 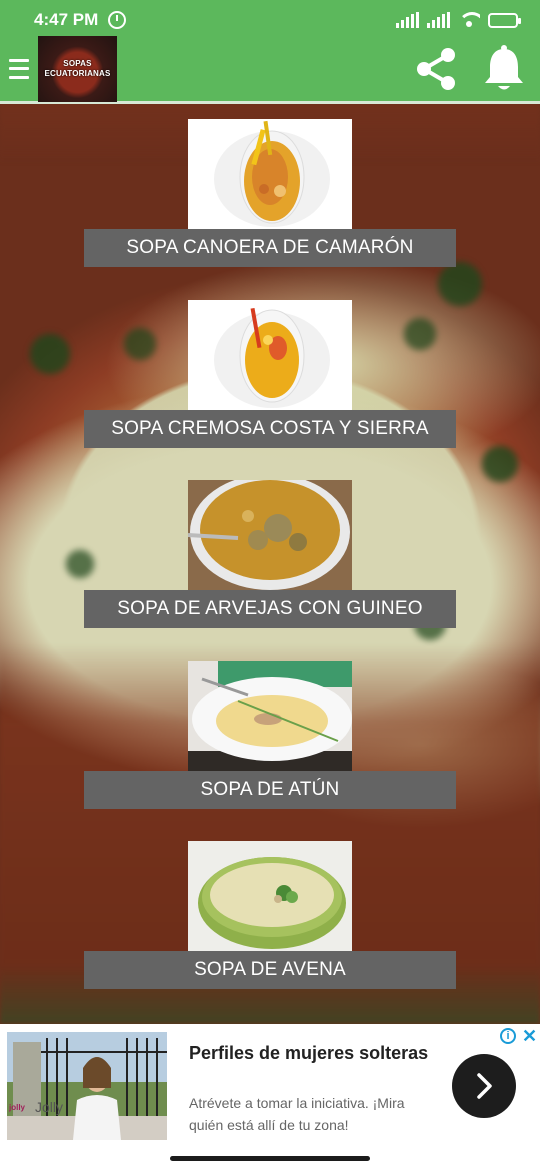 I want to click on soup-item-cremosa: SOPA CREMOSA COSTA Y SIERRA, so click(x=270, y=374).